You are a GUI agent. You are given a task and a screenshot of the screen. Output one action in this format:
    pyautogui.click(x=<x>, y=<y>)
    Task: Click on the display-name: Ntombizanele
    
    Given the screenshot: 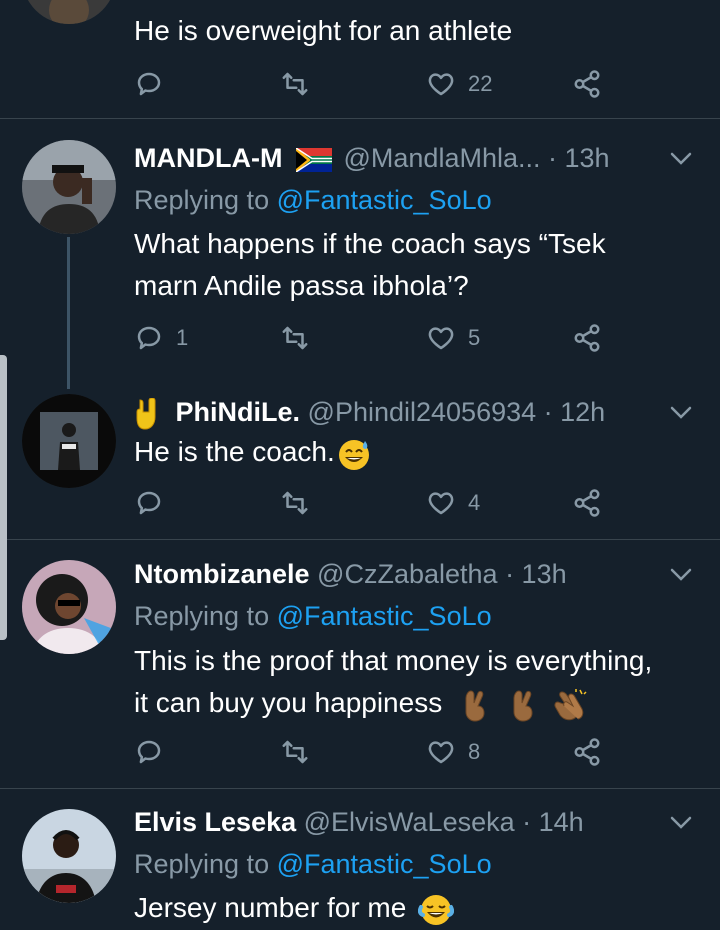 What is the action you would take?
    pyautogui.click(x=222, y=574)
    